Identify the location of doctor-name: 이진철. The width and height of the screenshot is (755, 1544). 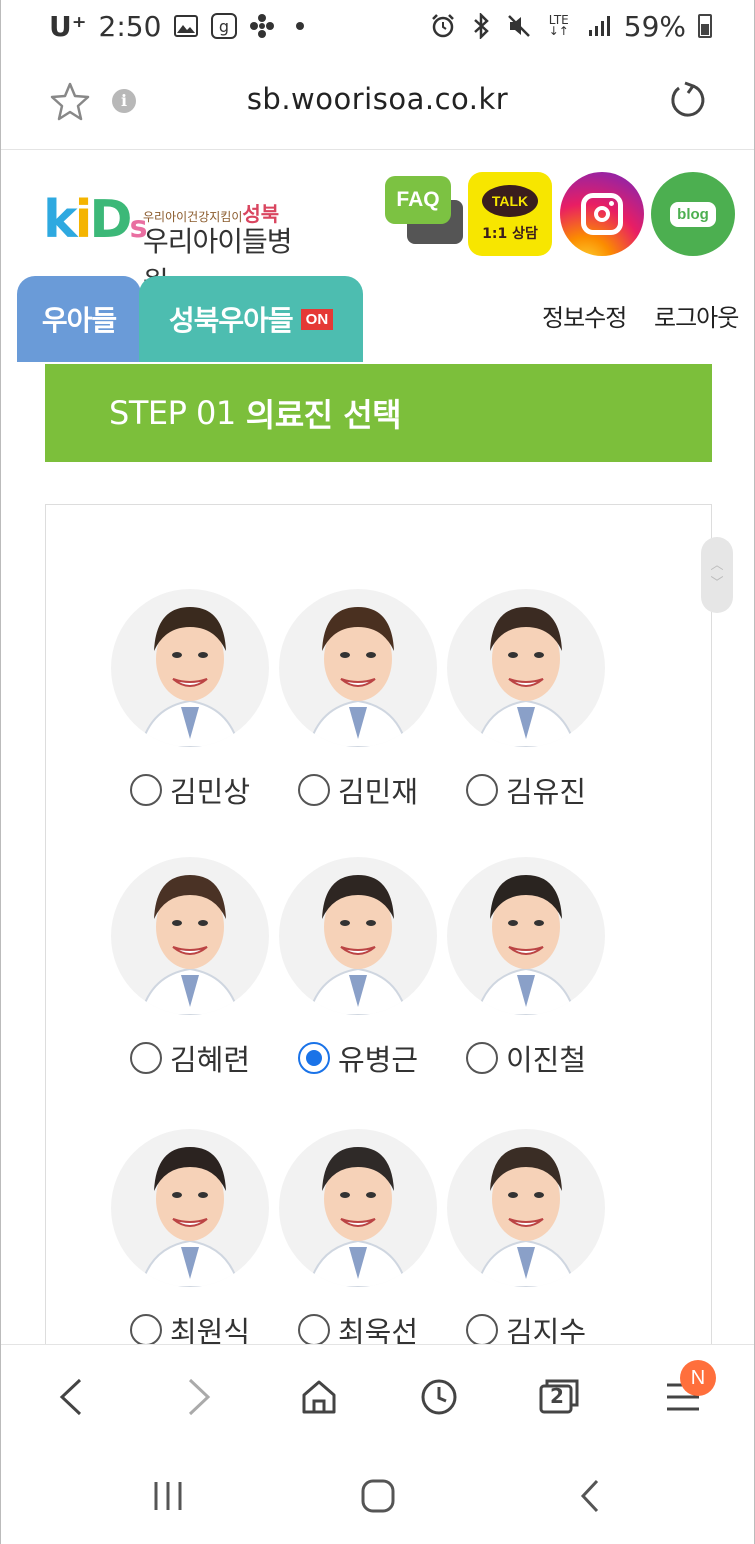
(546, 1060).